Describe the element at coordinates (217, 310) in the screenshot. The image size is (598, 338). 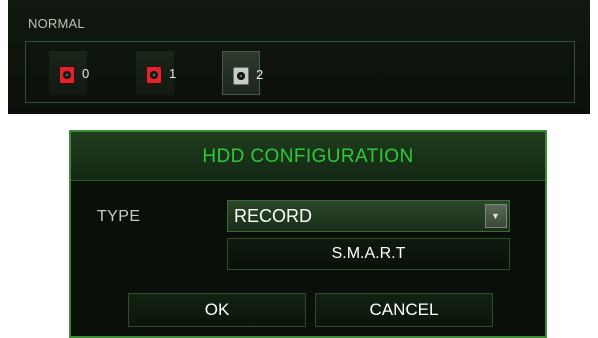
I see `ok-button: OK` at that location.